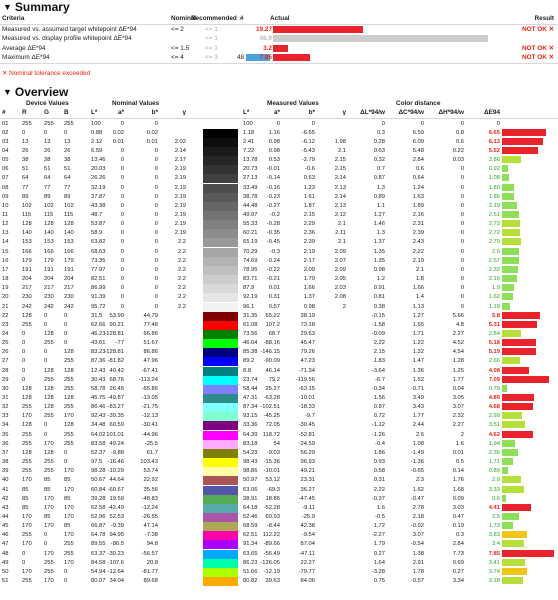 This screenshot has width=558, height=600. What do you see at coordinates (418, 553) in the screenshot?
I see `cell-dC: 1.38` at bounding box center [418, 553].